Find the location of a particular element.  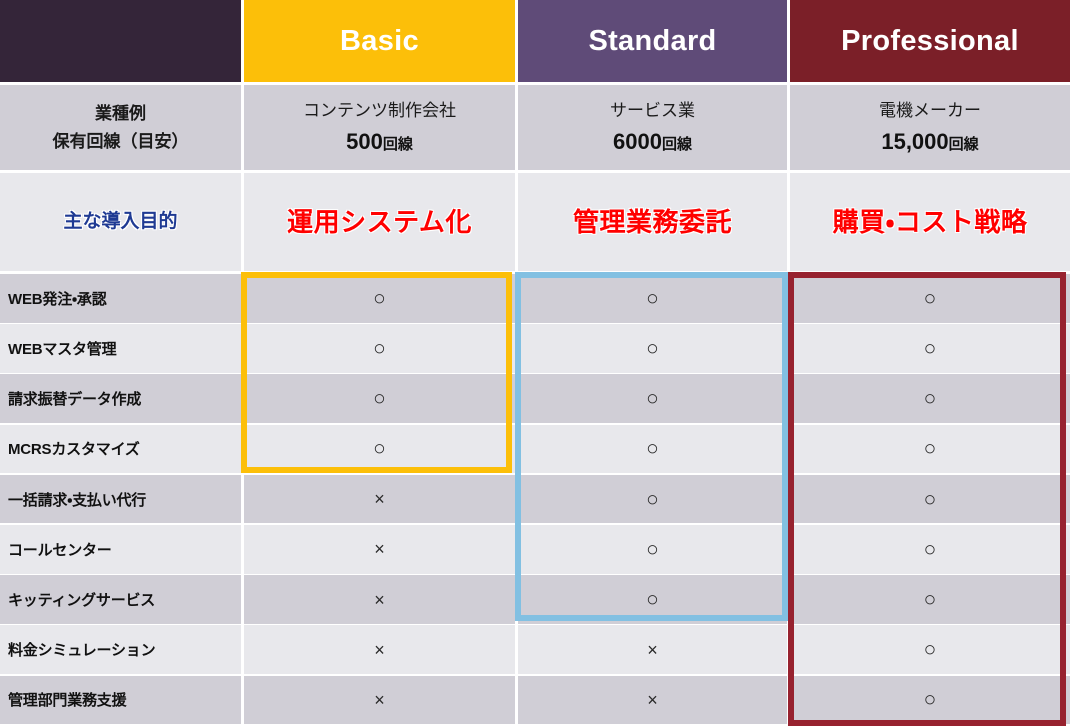

feature-row-label: WEBマスタ管理 is located at coordinates (120, 348).